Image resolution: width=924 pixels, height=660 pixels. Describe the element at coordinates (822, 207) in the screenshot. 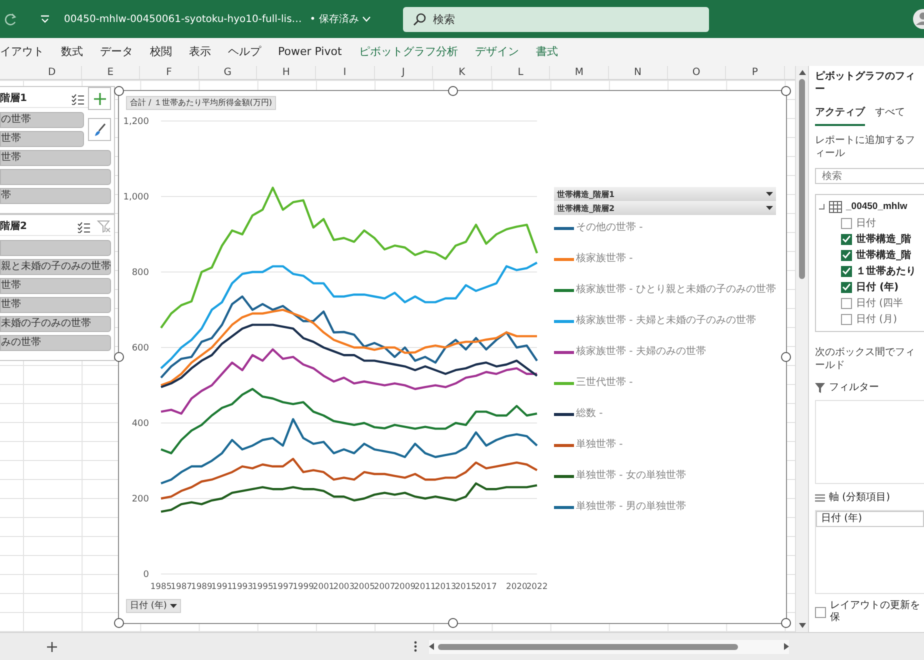

I see `collapse-icon` at that location.